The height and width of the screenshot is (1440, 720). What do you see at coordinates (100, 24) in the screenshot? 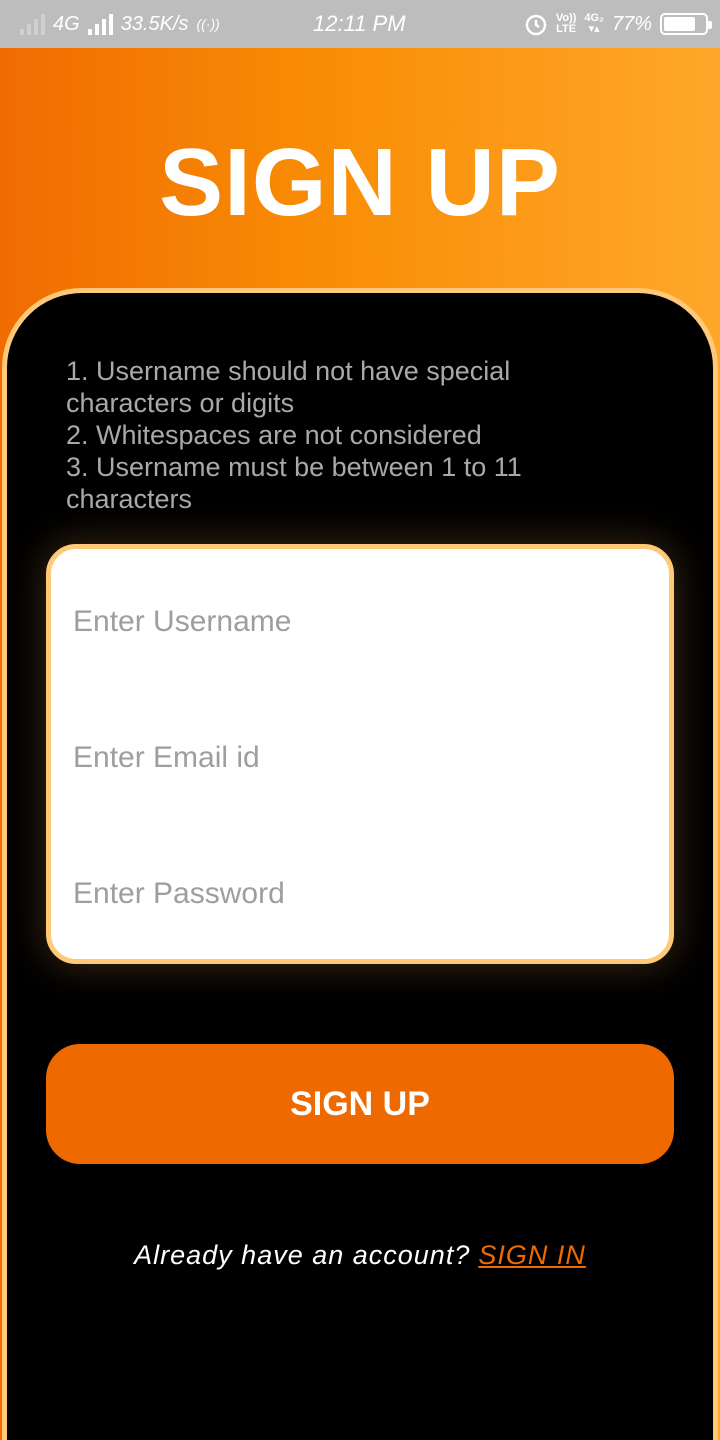
I see `signal-sim2-icon` at bounding box center [100, 24].